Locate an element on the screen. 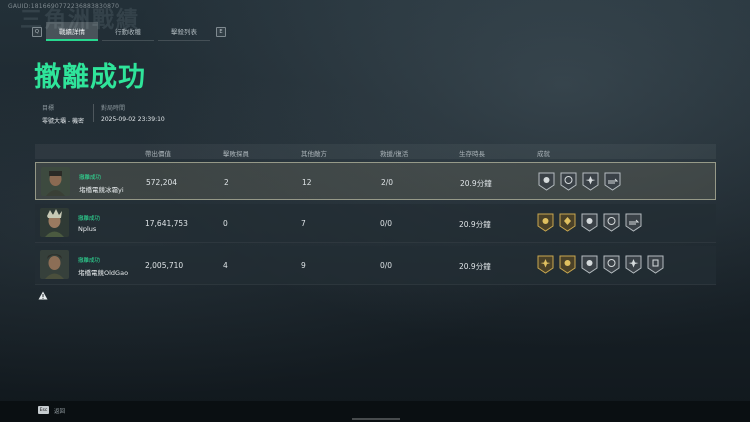 The image size is (750, 422). player-name: 堵橋電競冰霜yi is located at coordinates (101, 190).